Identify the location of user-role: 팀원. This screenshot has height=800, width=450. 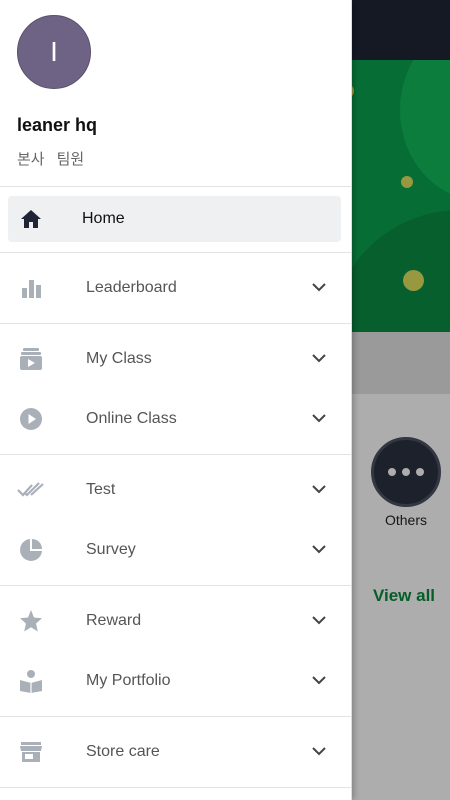
(70, 159).